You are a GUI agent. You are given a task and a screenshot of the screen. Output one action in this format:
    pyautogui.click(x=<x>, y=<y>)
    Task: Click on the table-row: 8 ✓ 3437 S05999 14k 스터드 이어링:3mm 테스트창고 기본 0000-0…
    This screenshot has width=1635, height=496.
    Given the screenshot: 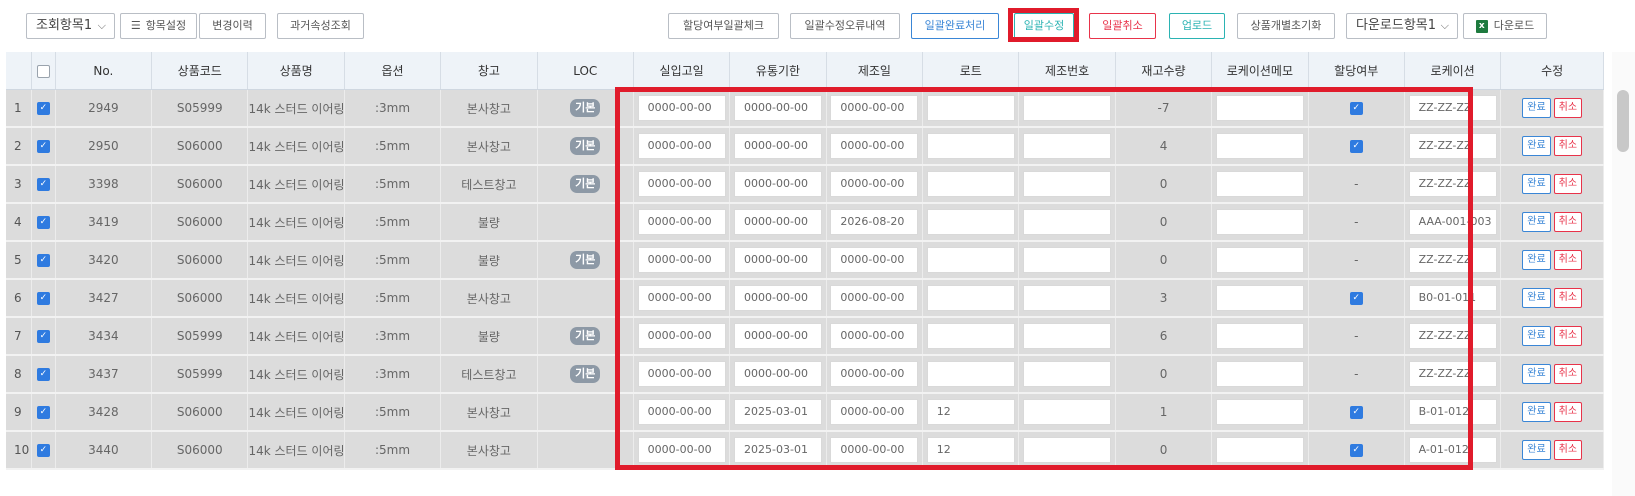 What is the action you would take?
    pyautogui.click(x=805, y=374)
    